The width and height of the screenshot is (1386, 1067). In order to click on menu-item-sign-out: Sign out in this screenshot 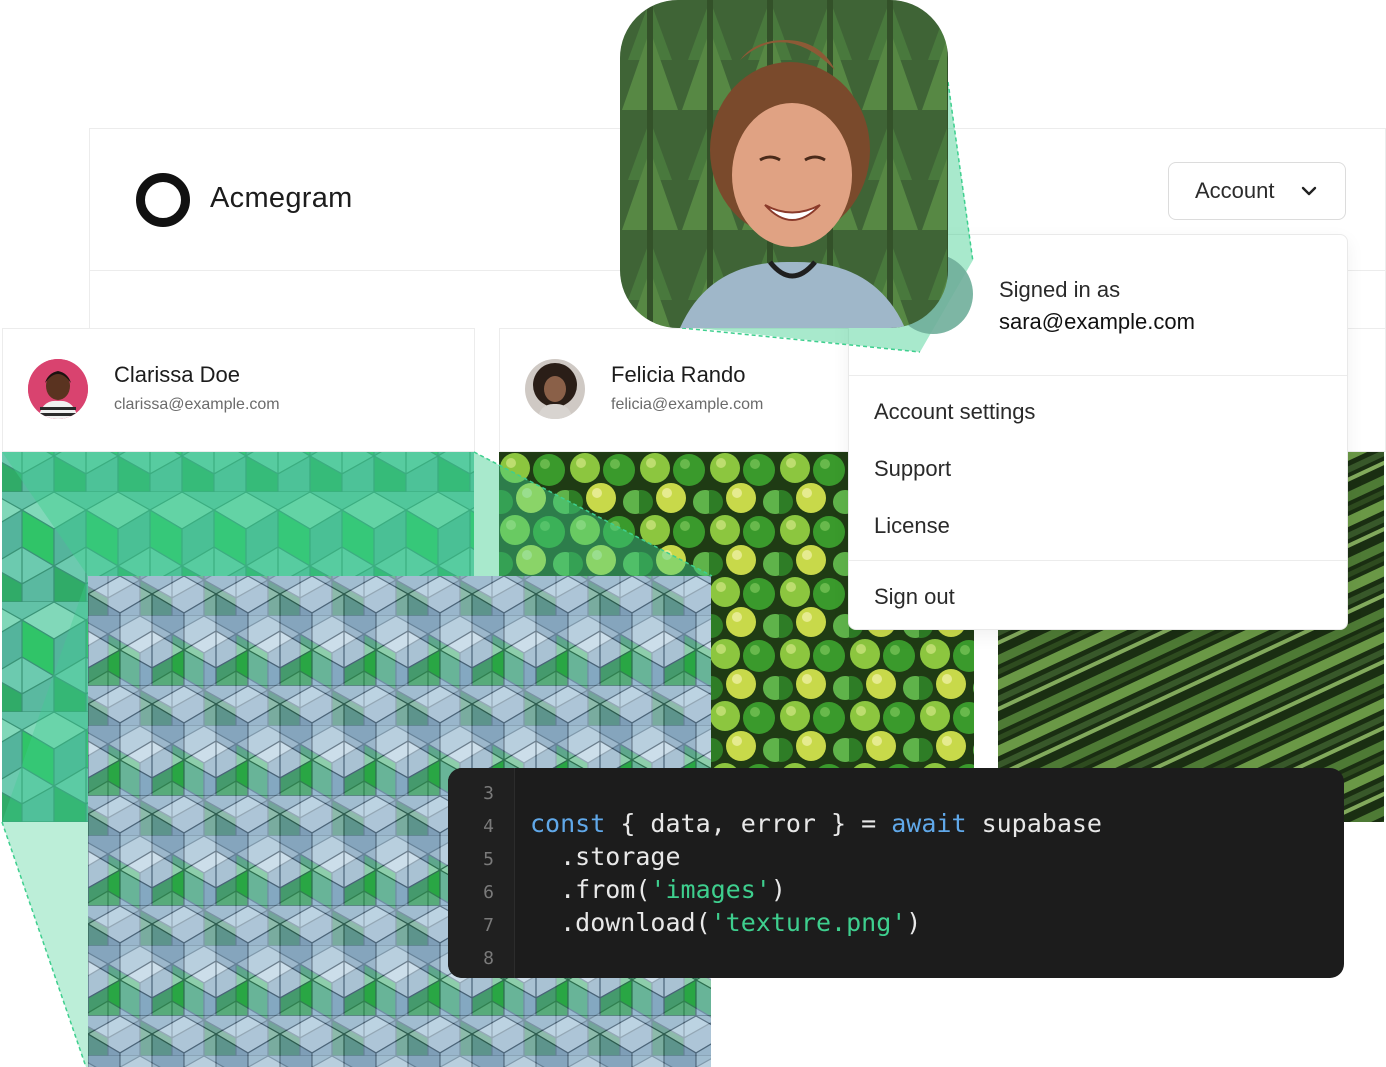, I will do `click(914, 597)`.